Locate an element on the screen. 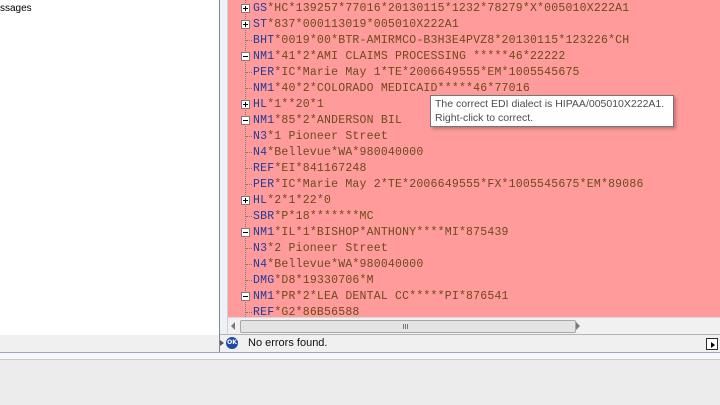  segment-data: *2*1*22*0 is located at coordinates (299, 200).